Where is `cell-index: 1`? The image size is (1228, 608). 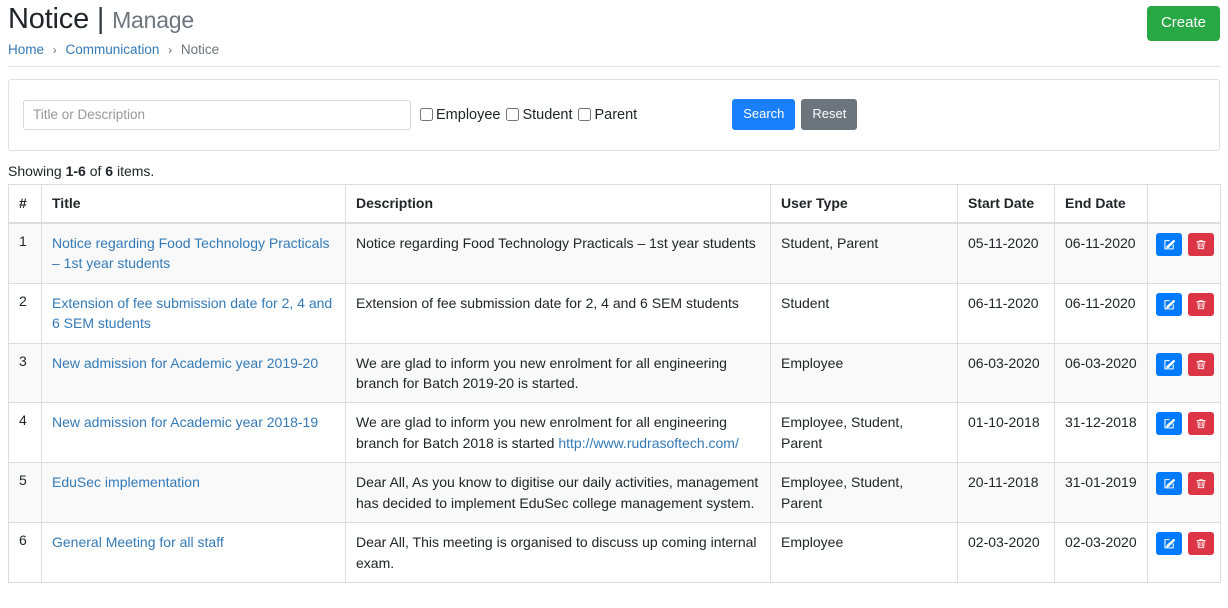 cell-index: 1 is located at coordinates (25, 253).